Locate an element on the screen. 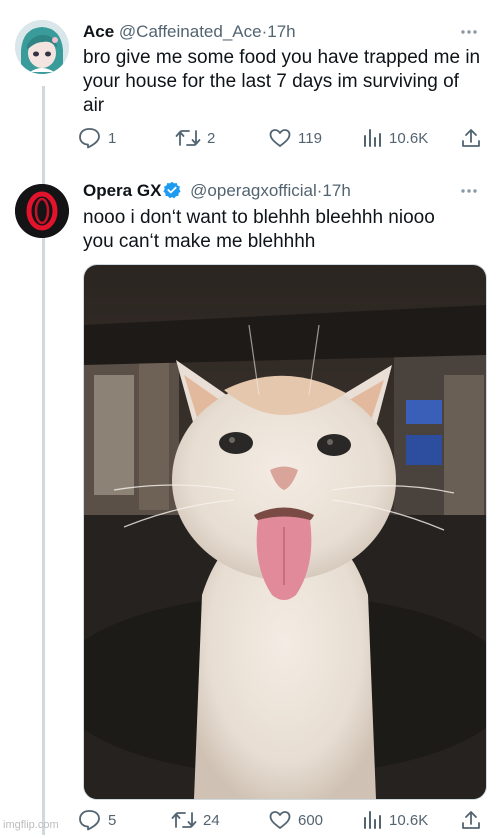  tweet-1-timestamp: 17h is located at coordinates (281, 31).